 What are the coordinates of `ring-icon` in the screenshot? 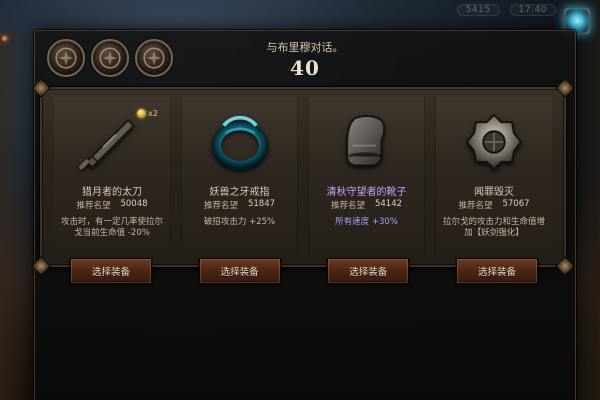 It's located at (239, 142).